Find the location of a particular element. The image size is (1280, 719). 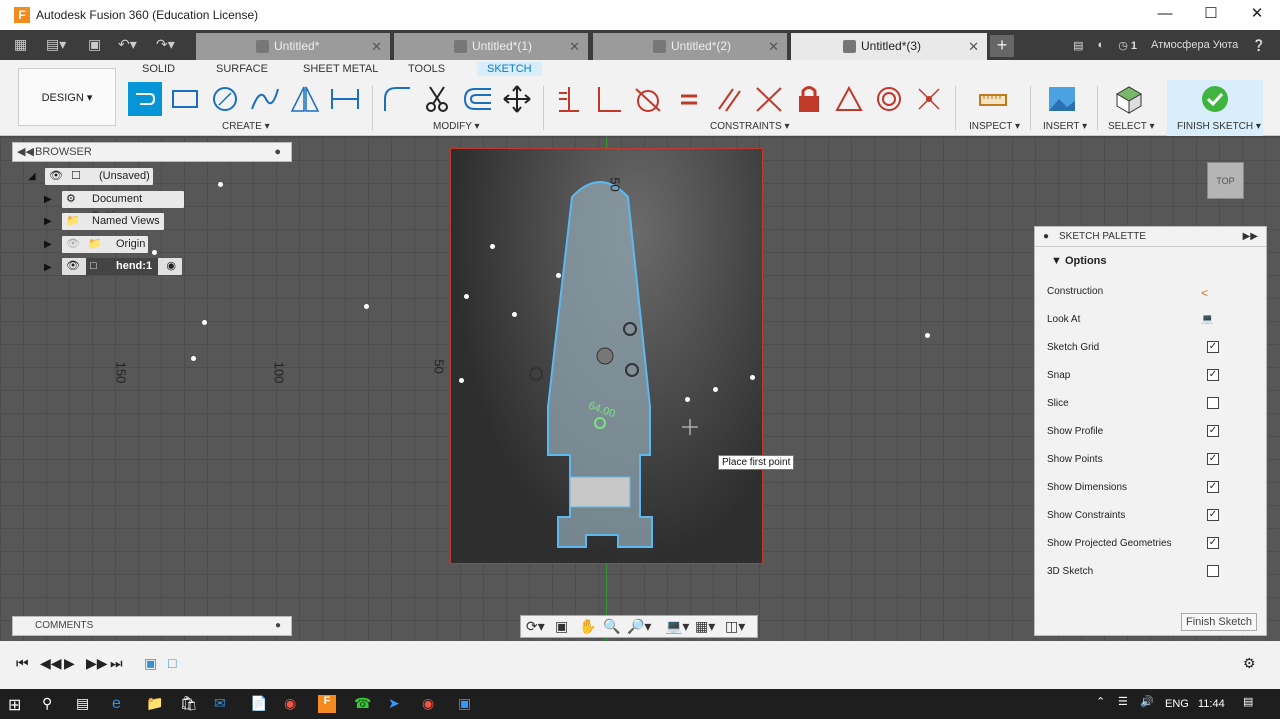

telegram-icon: ➤ is located at coordinates (397, 704).